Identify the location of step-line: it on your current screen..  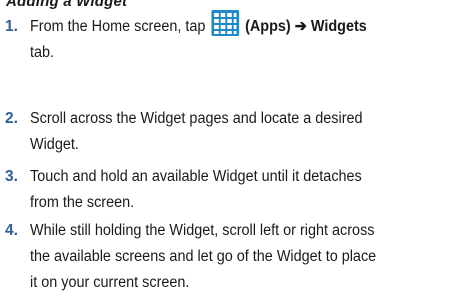
(110, 282).